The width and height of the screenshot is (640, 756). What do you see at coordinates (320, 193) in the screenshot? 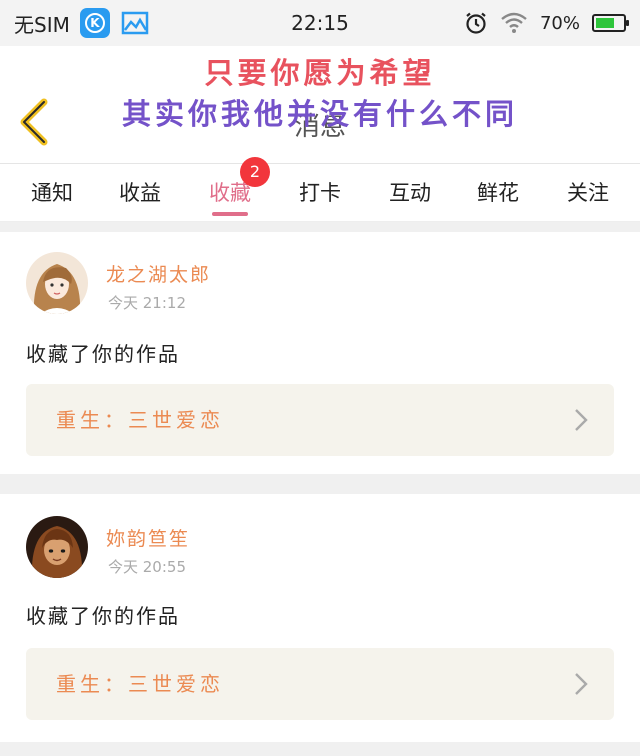
I see `tab-checkin: 打卡` at bounding box center [320, 193].